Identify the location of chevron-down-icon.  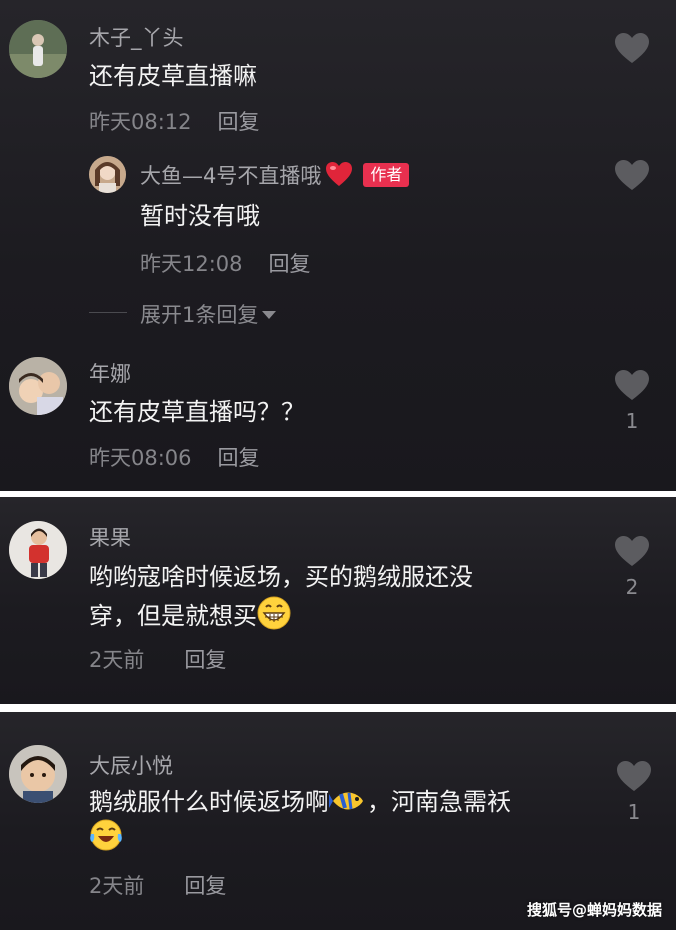
(269, 315).